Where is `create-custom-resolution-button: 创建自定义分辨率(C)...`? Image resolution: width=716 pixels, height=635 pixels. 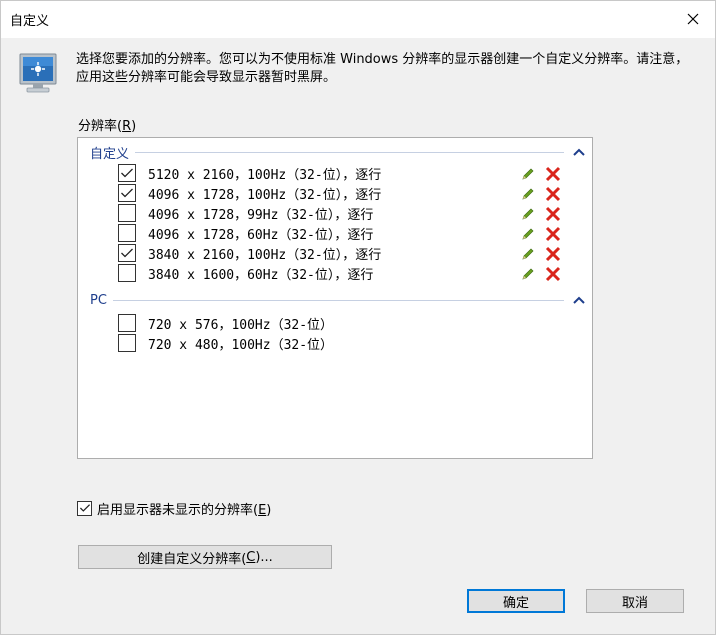
create-custom-resolution-button: 创建自定义分辨率(C)... is located at coordinates (205, 557).